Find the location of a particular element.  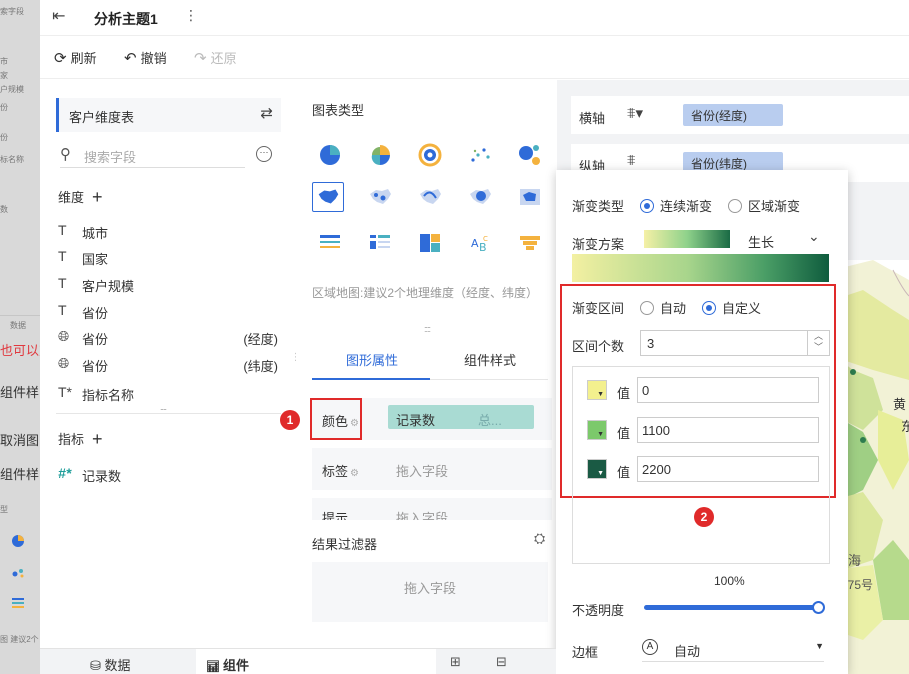

scatter-chart-icon is located at coordinates (480, 155).